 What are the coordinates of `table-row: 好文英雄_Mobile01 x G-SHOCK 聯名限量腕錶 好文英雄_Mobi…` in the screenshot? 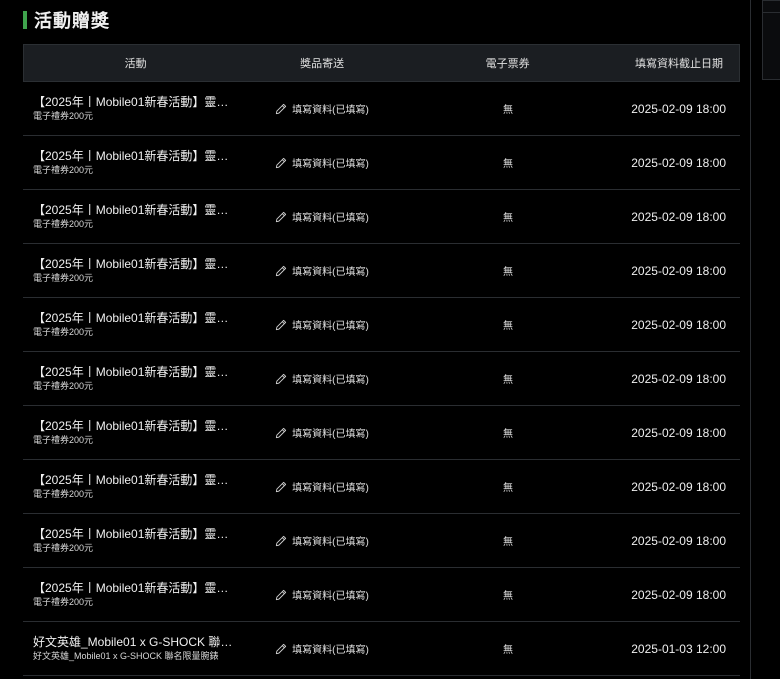 It's located at (381, 649).